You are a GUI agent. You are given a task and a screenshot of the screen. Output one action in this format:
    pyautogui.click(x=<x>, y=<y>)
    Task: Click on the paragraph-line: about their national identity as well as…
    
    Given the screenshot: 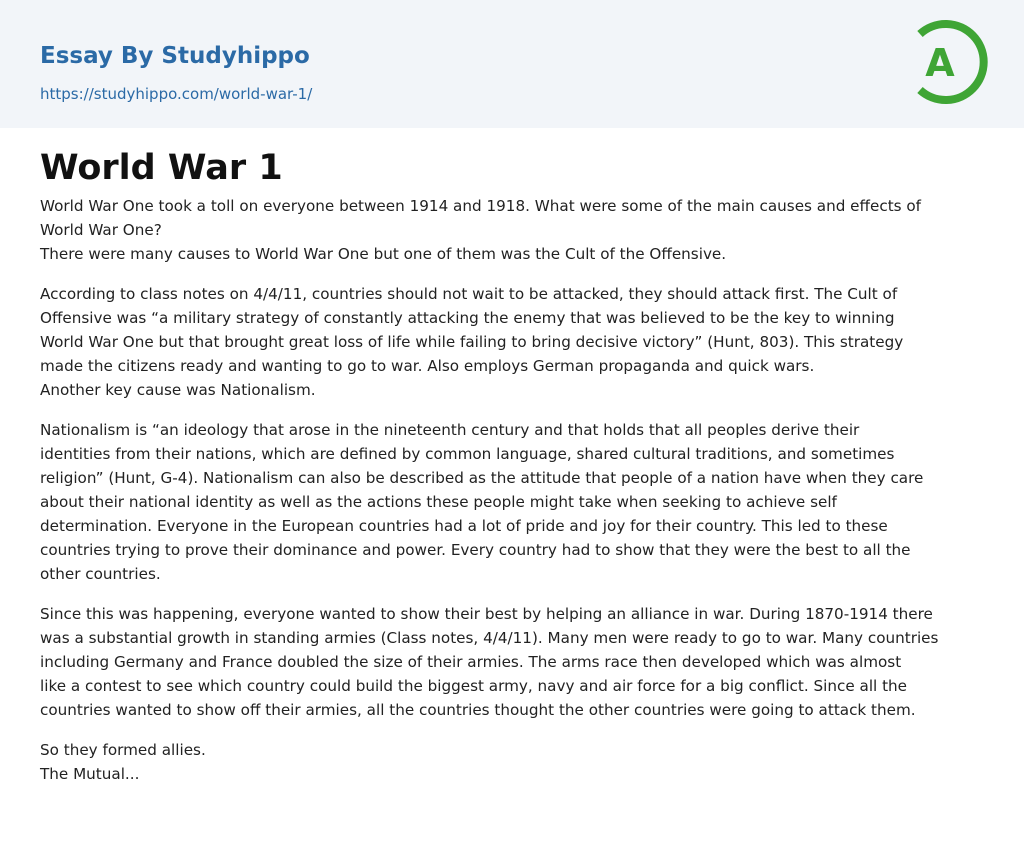 What is the action you would take?
    pyautogui.click(x=438, y=502)
    